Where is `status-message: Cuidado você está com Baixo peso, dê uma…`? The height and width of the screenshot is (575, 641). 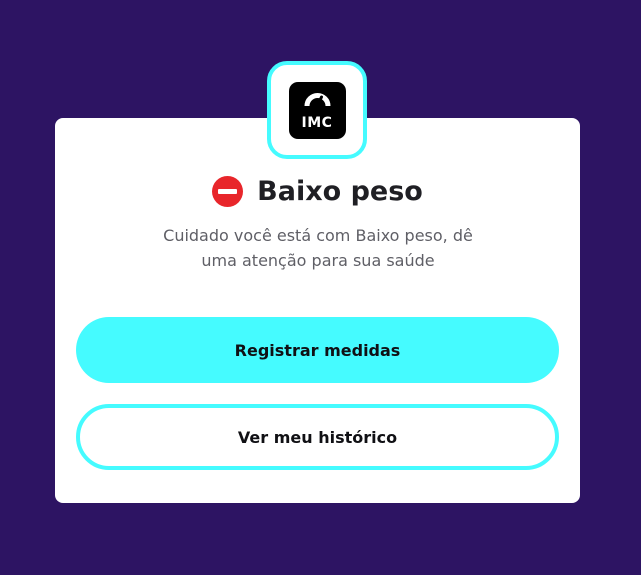
status-message: Cuidado você está com Baixo peso, dê uma… is located at coordinates (318, 248).